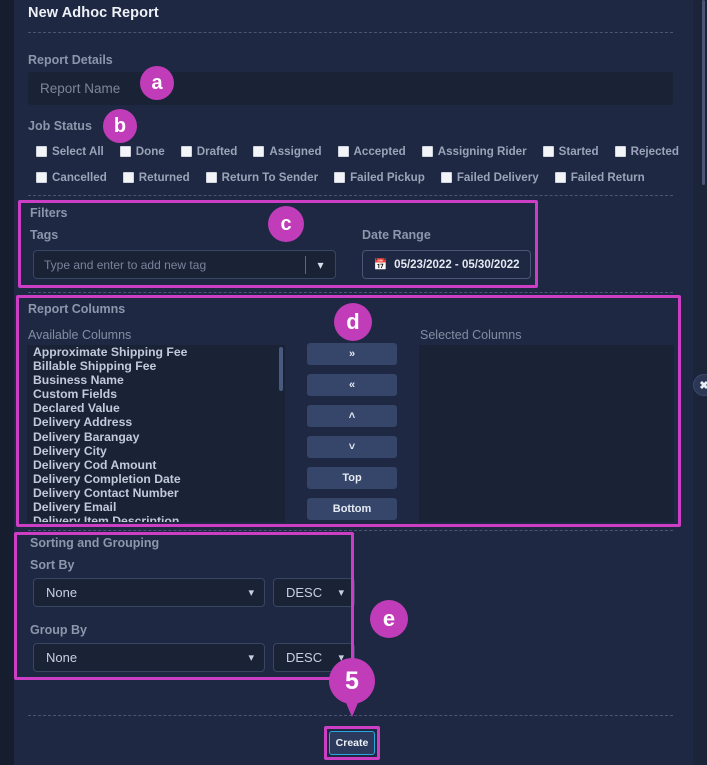 The height and width of the screenshot is (765, 707). I want to click on sort-direction-select: DESC ▾, so click(314, 592).